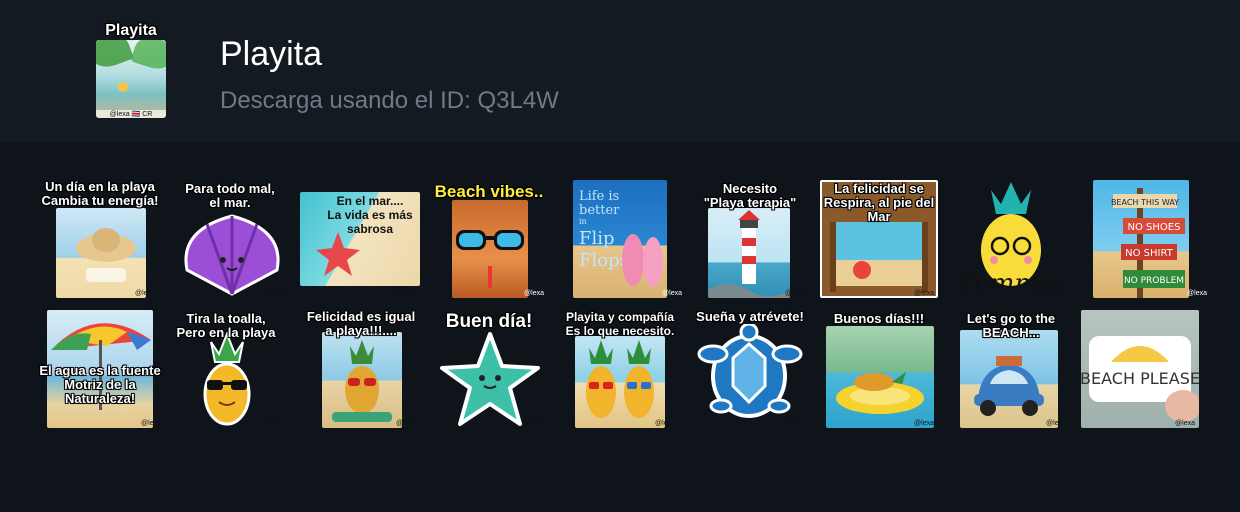 This screenshot has width=1240, height=512. What do you see at coordinates (1149, 253) in the screenshot?
I see `svg-text: NO SHIRT` at bounding box center [1149, 253].